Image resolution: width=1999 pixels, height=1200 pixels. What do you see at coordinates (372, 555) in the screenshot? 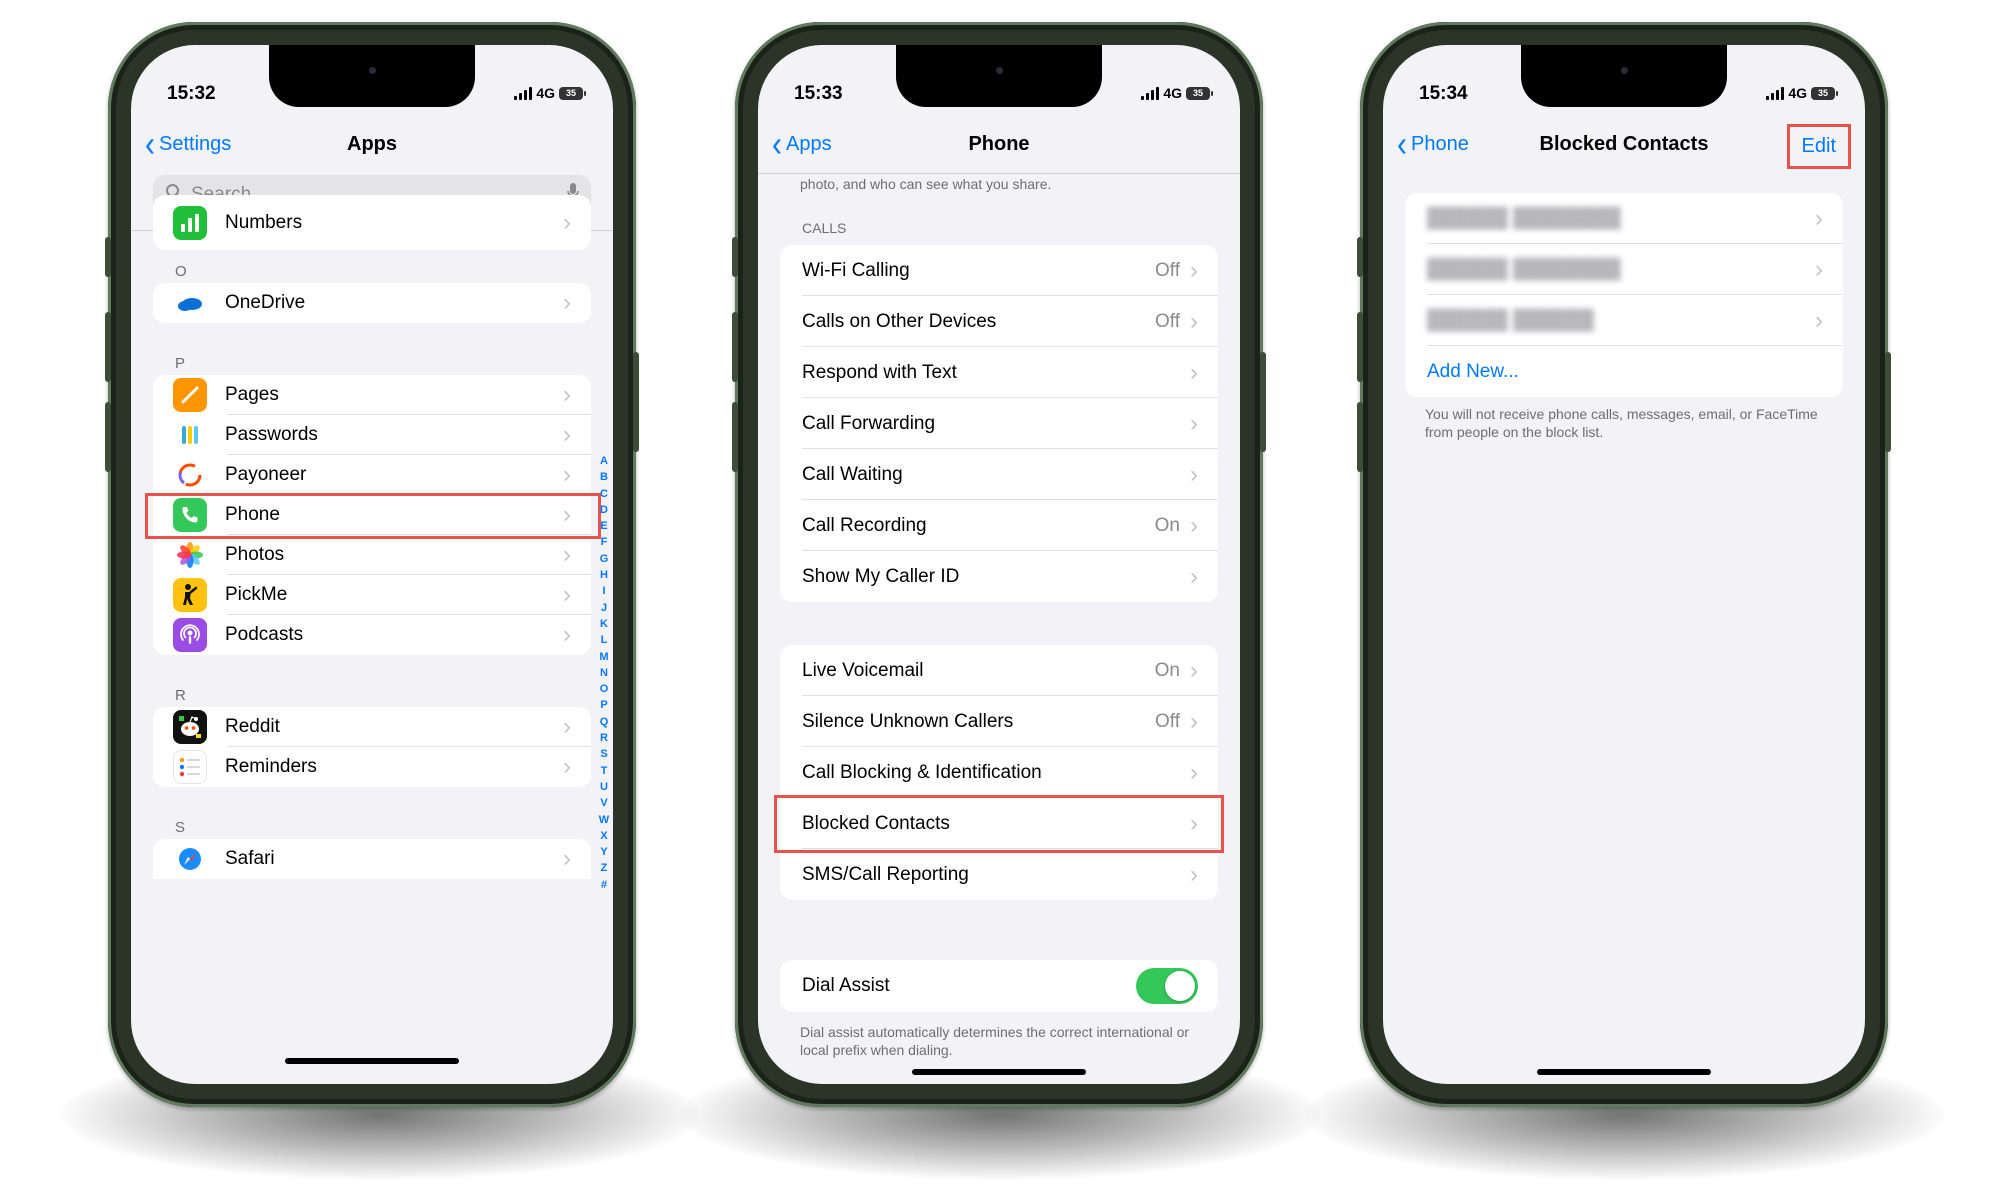
I see `list-item-photos: Photos ›` at bounding box center [372, 555].